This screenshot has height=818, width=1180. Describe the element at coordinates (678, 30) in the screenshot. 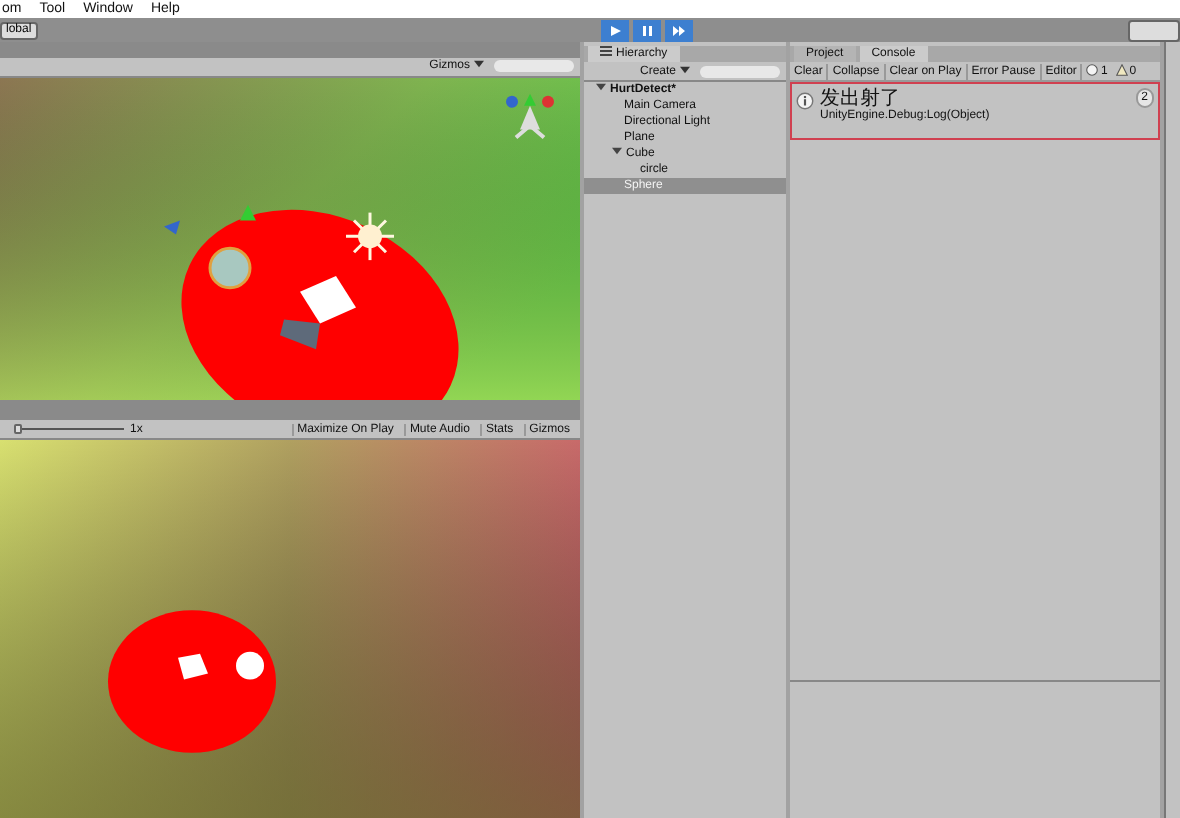

I see `step-icon` at that location.